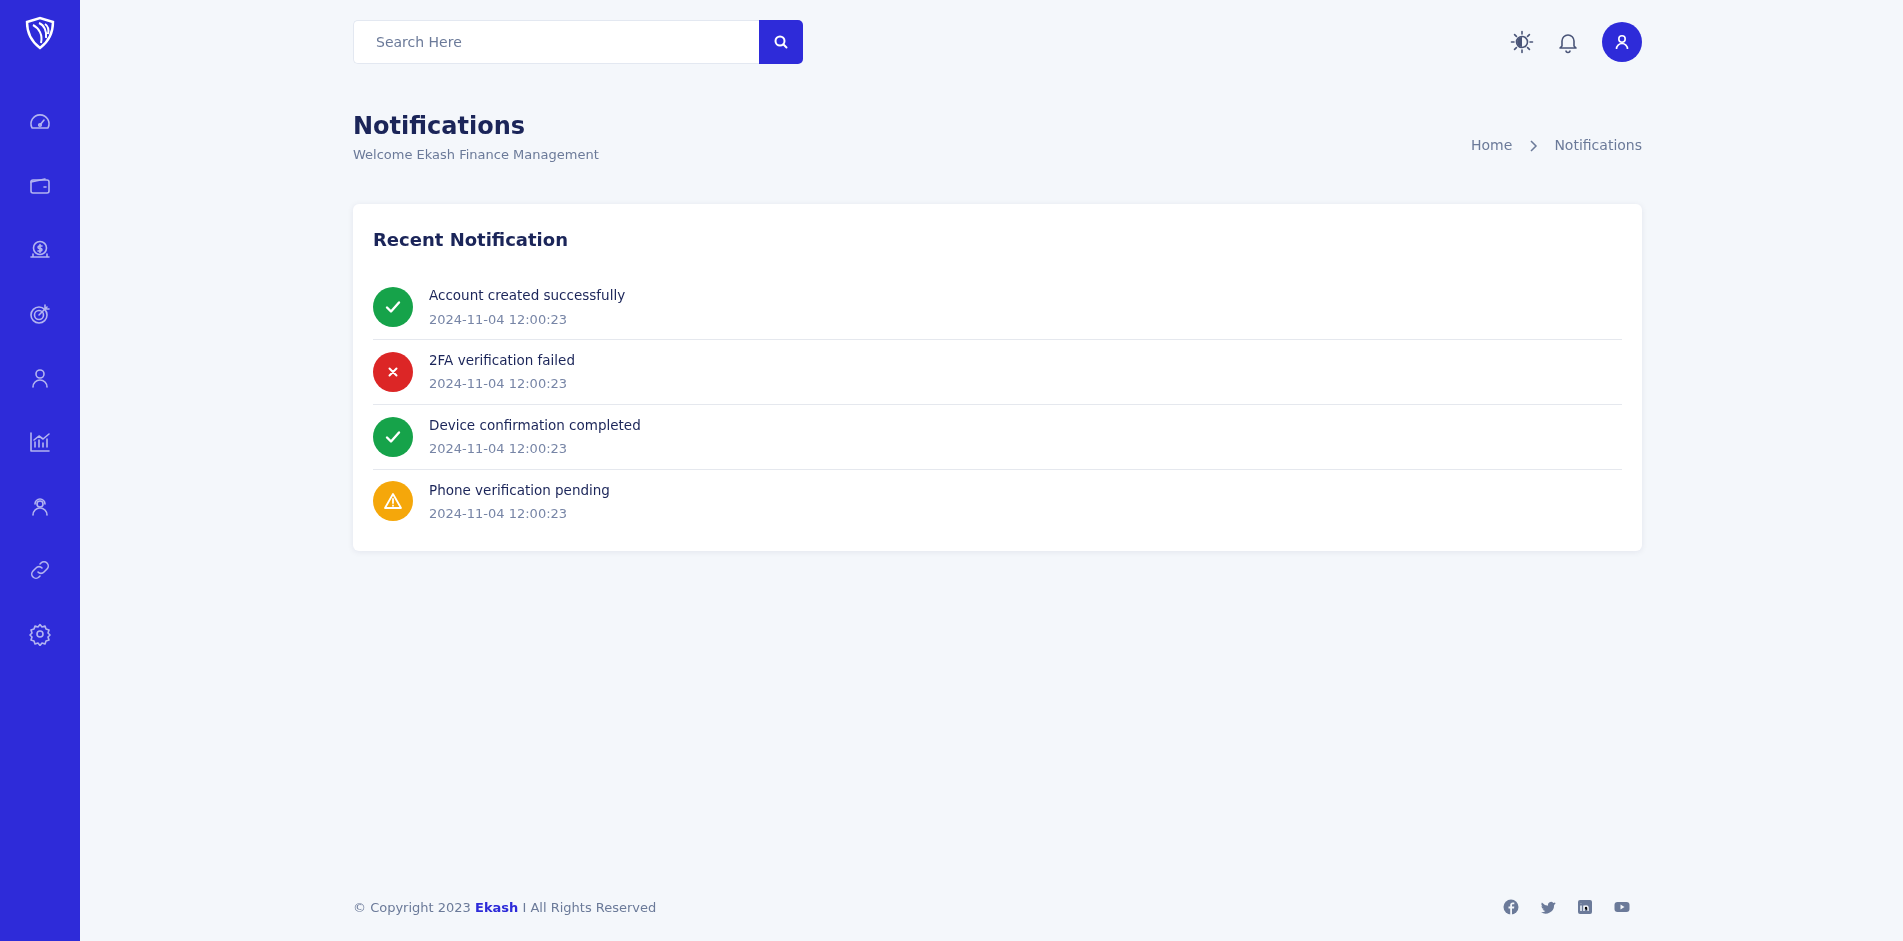 This screenshot has height=941, width=1903. I want to click on theme-toggle-icon, so click(1522, 42).